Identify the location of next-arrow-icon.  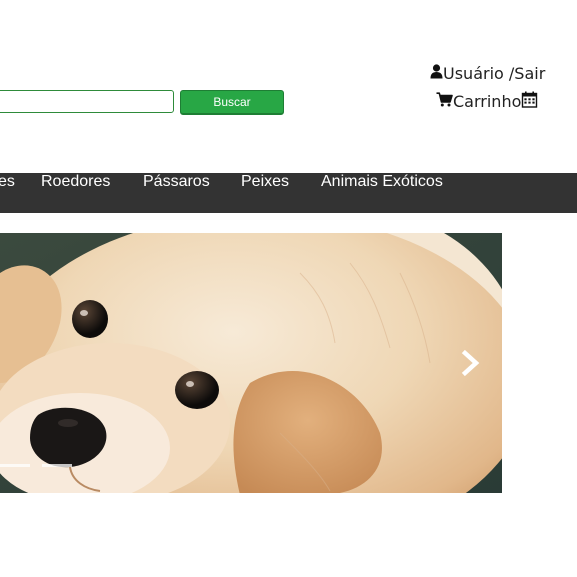
(471, 363).